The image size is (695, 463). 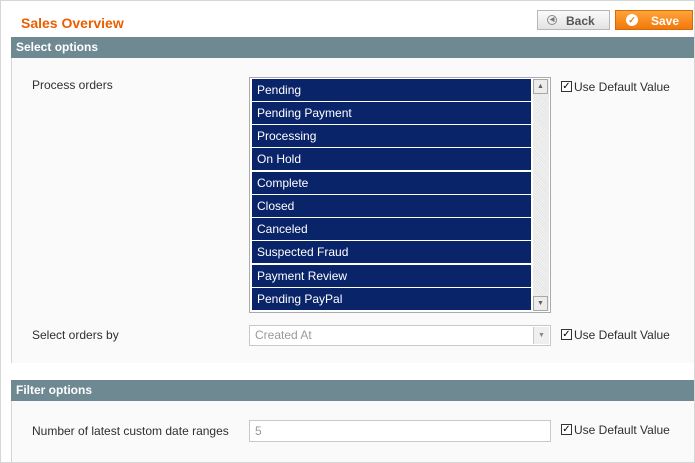 What do you see at coordinates (400, 335) in the screenshot?
I see `select-orders-by-dropdown: Created At ▼` at bounding box center [400, 335].